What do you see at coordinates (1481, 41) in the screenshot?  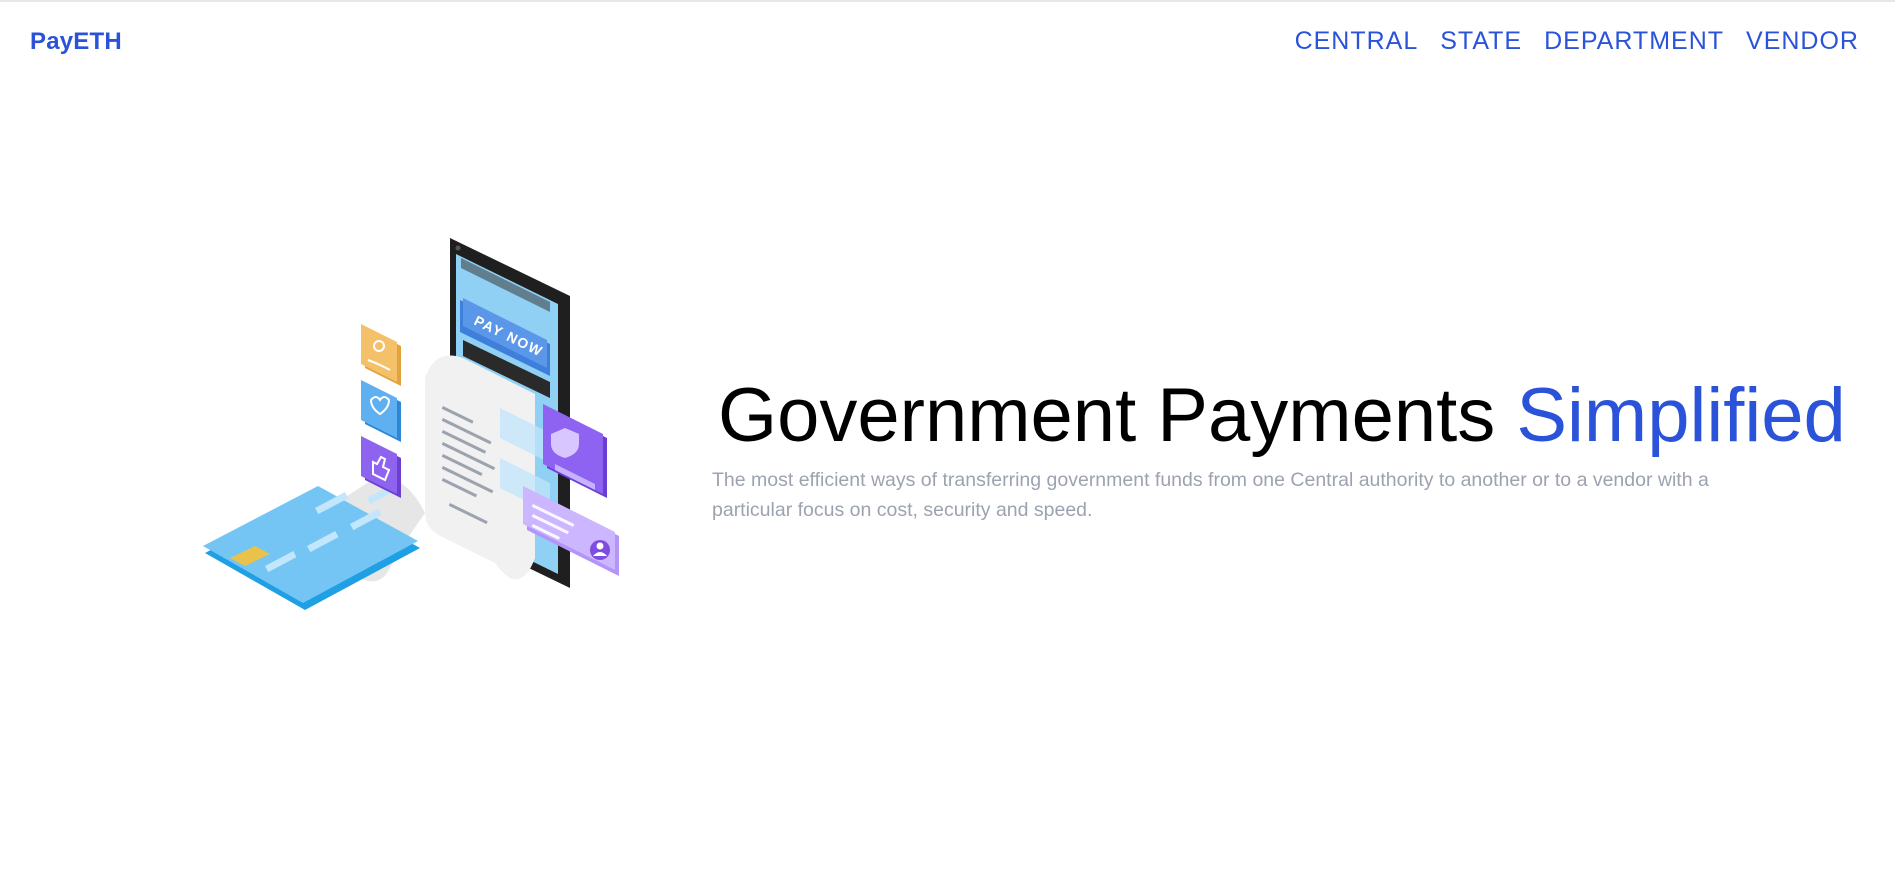 I see `nav-link-state: STATE` at bounding box center [1481, 41].